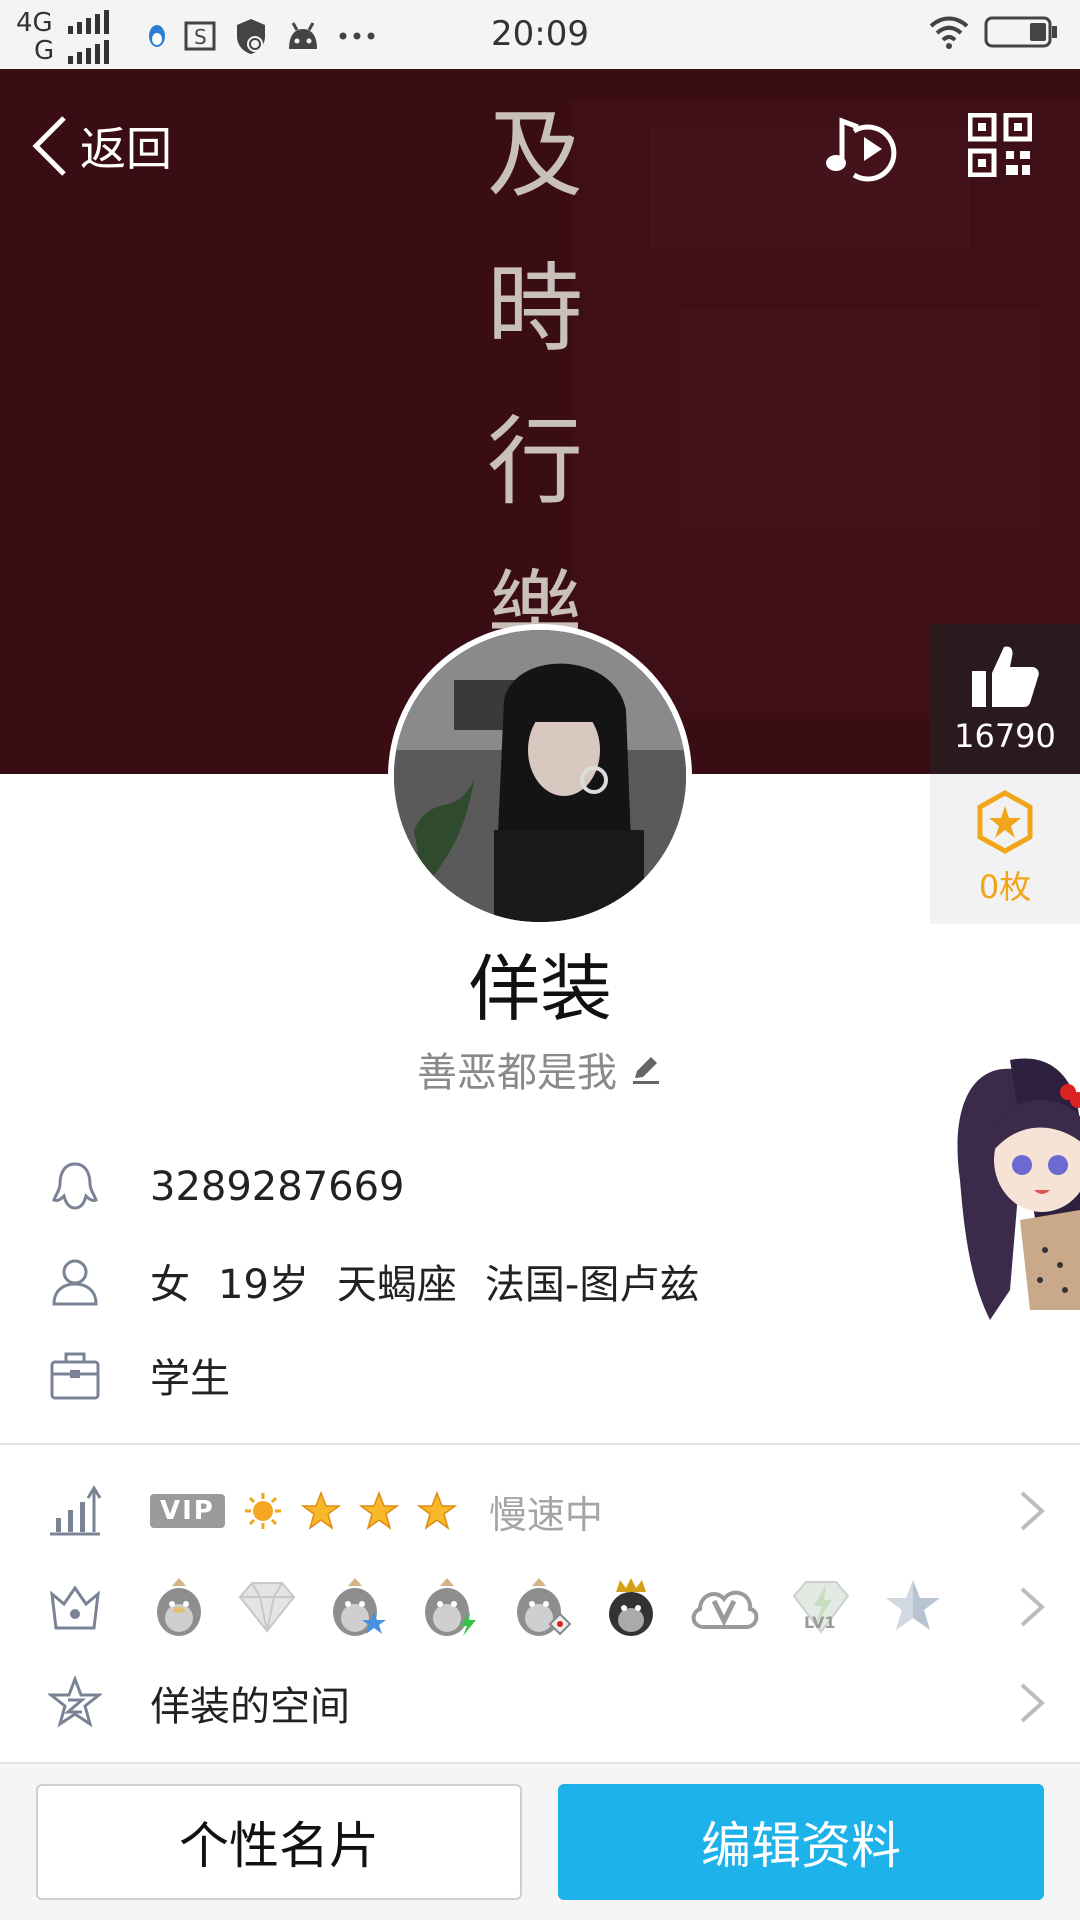 Image resolution: width=1080 pixels, height=1920 pixels. What do you see at coordinates (535, 462) in the screenshot?
I see `calligraphy-char: 行` at bounding box center [535, 462].